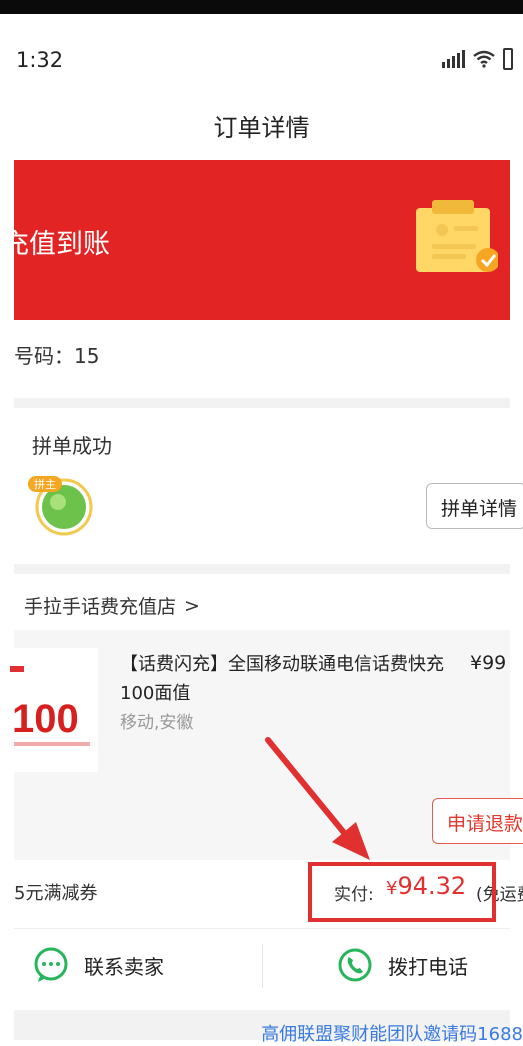  Describe the element at coordinates (261, 54) in the screenshot. I see `status-bar: 1:32` at that location.